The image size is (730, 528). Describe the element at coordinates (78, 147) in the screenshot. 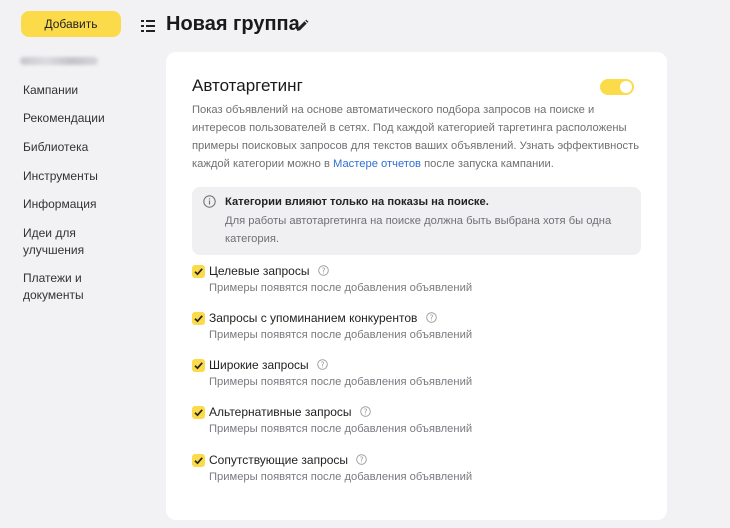

I see `sidebar-item-library: Библиотека` at that location.